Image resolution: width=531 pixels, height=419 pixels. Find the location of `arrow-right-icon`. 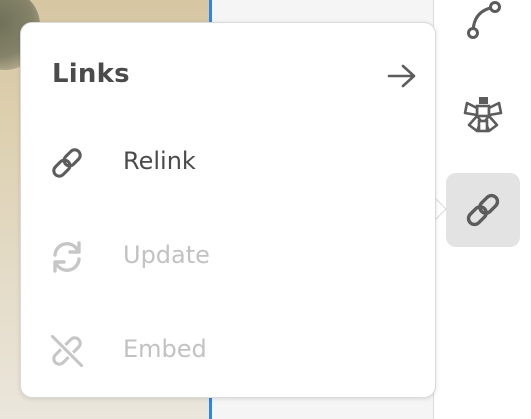

arrow-right-icon is located at coordinates (401, 76).